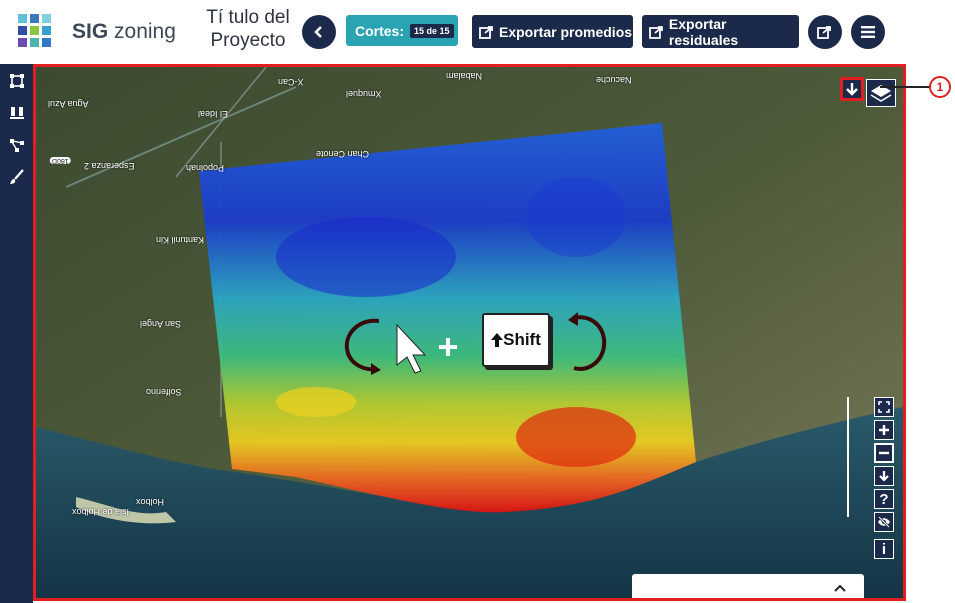 The height and width of the screenshot is (603, 955). I want to click on place-label: Nabalam, so click(464, 76).